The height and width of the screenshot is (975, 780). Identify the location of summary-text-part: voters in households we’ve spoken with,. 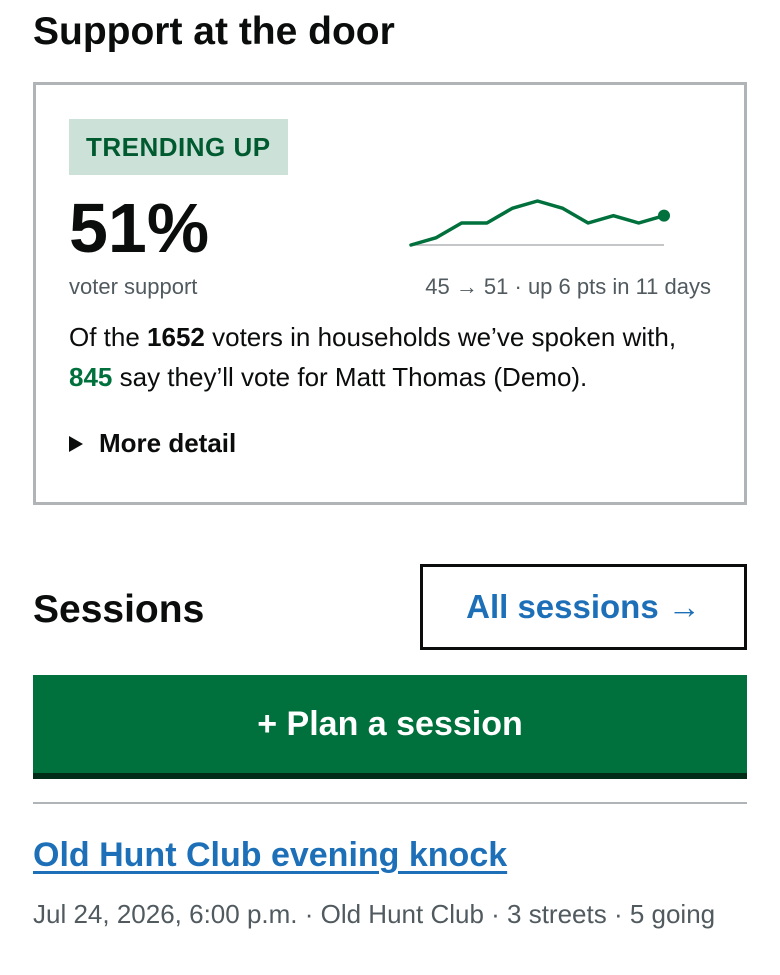
(440, 337).